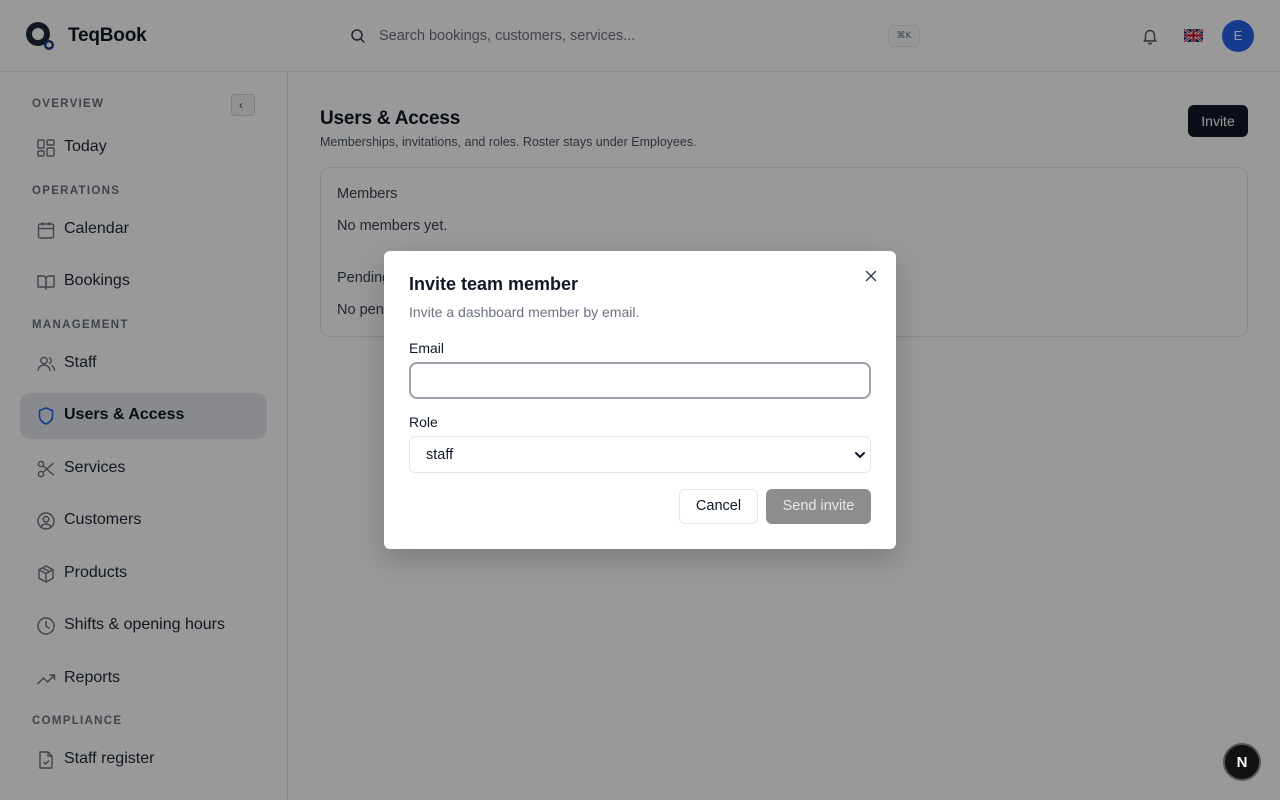 This screenshot has width=1280, height=800. What do you see at coordinates (524, 312) in the screenshot?
I see `dialog-description: Invite a dashboard member by email.` at bounding box center [524, 312].